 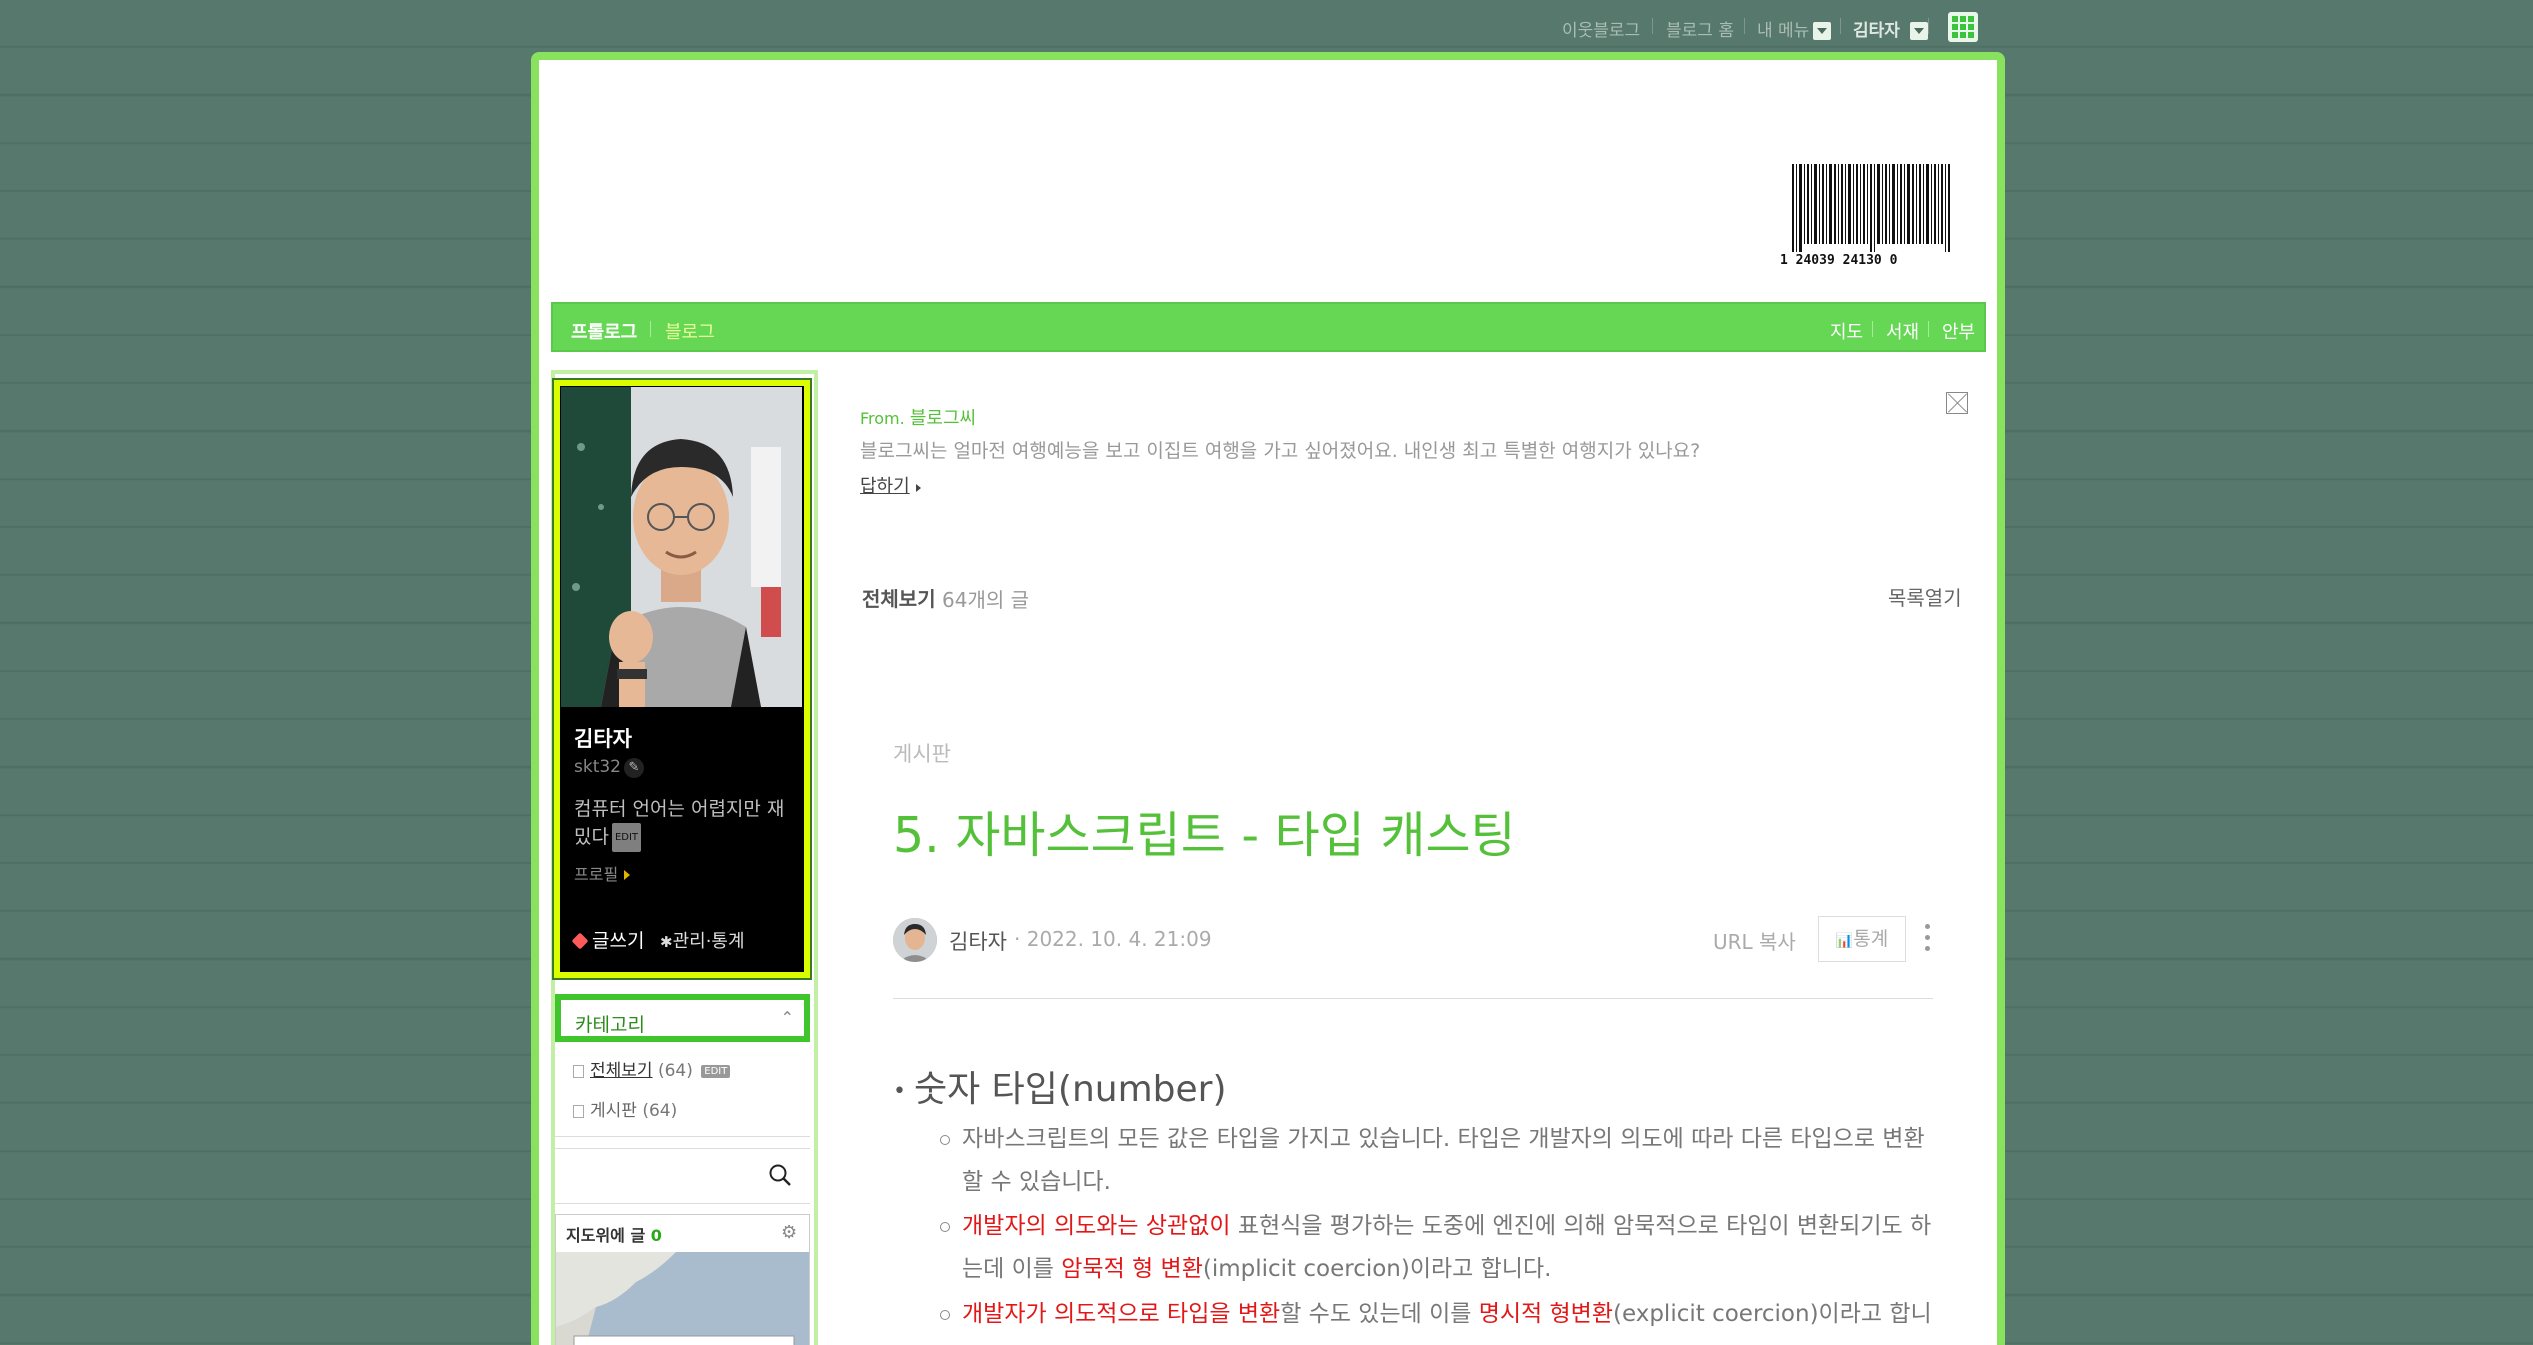 What do you see at coordinates (915, 940) in the screenshot?
I see `avatar` at bounding box center [915, 940].